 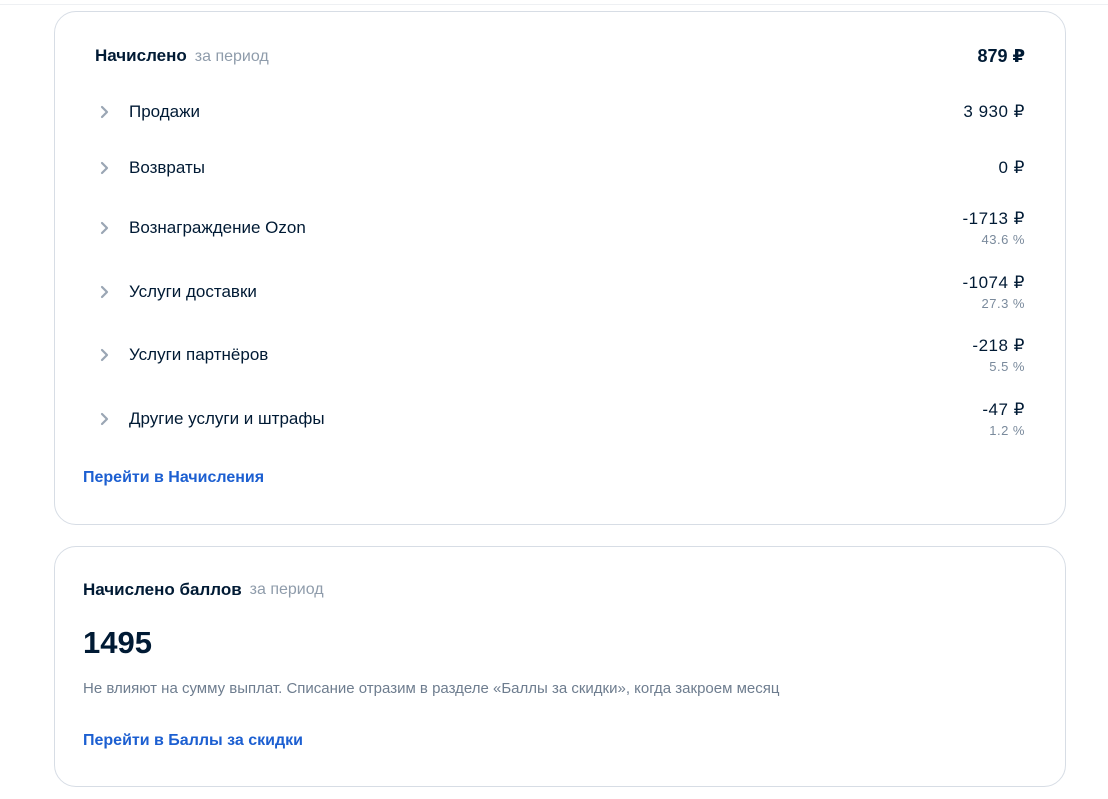 I want to click on row-amount: -47 ₽, so click(x=1003, y=409).